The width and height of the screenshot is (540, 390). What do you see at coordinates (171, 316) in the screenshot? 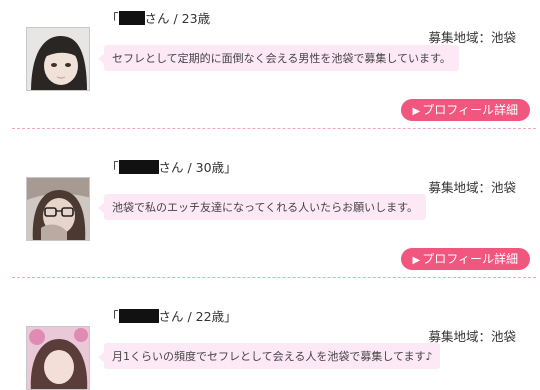
I see `profile-title: 「さん / 22歳」` at bounding box center [171, 316].